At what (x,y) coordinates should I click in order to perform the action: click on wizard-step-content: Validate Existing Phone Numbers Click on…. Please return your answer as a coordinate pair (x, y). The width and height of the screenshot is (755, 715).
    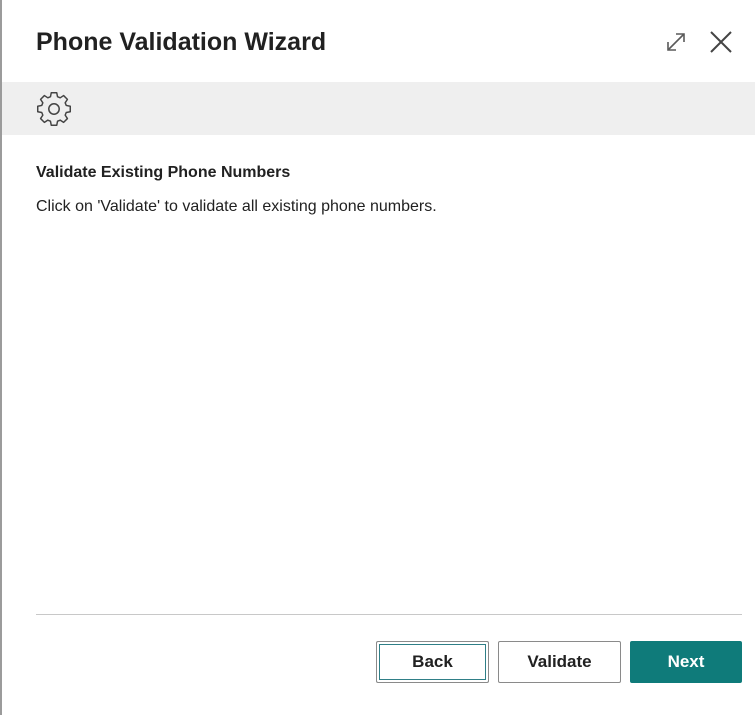
    Looking at the image, I should click on (386, 190).